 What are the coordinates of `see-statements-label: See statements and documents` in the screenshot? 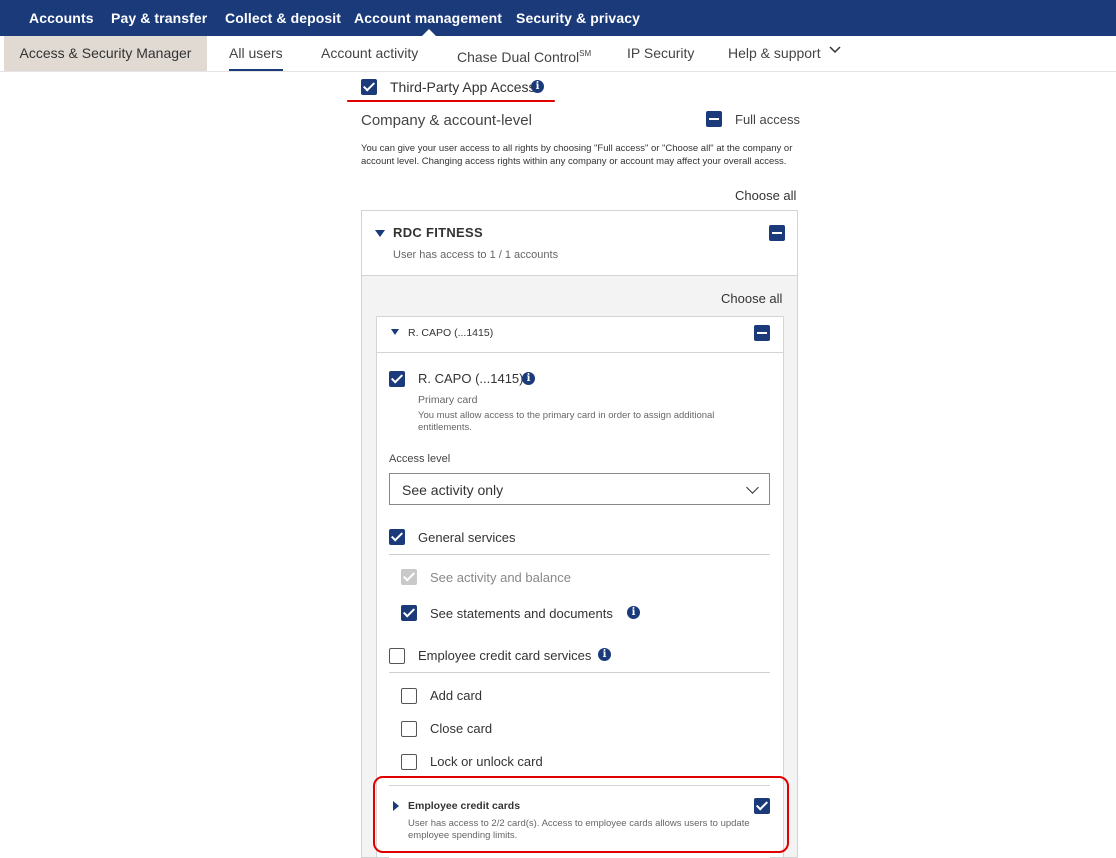 It's located at (521, 613).